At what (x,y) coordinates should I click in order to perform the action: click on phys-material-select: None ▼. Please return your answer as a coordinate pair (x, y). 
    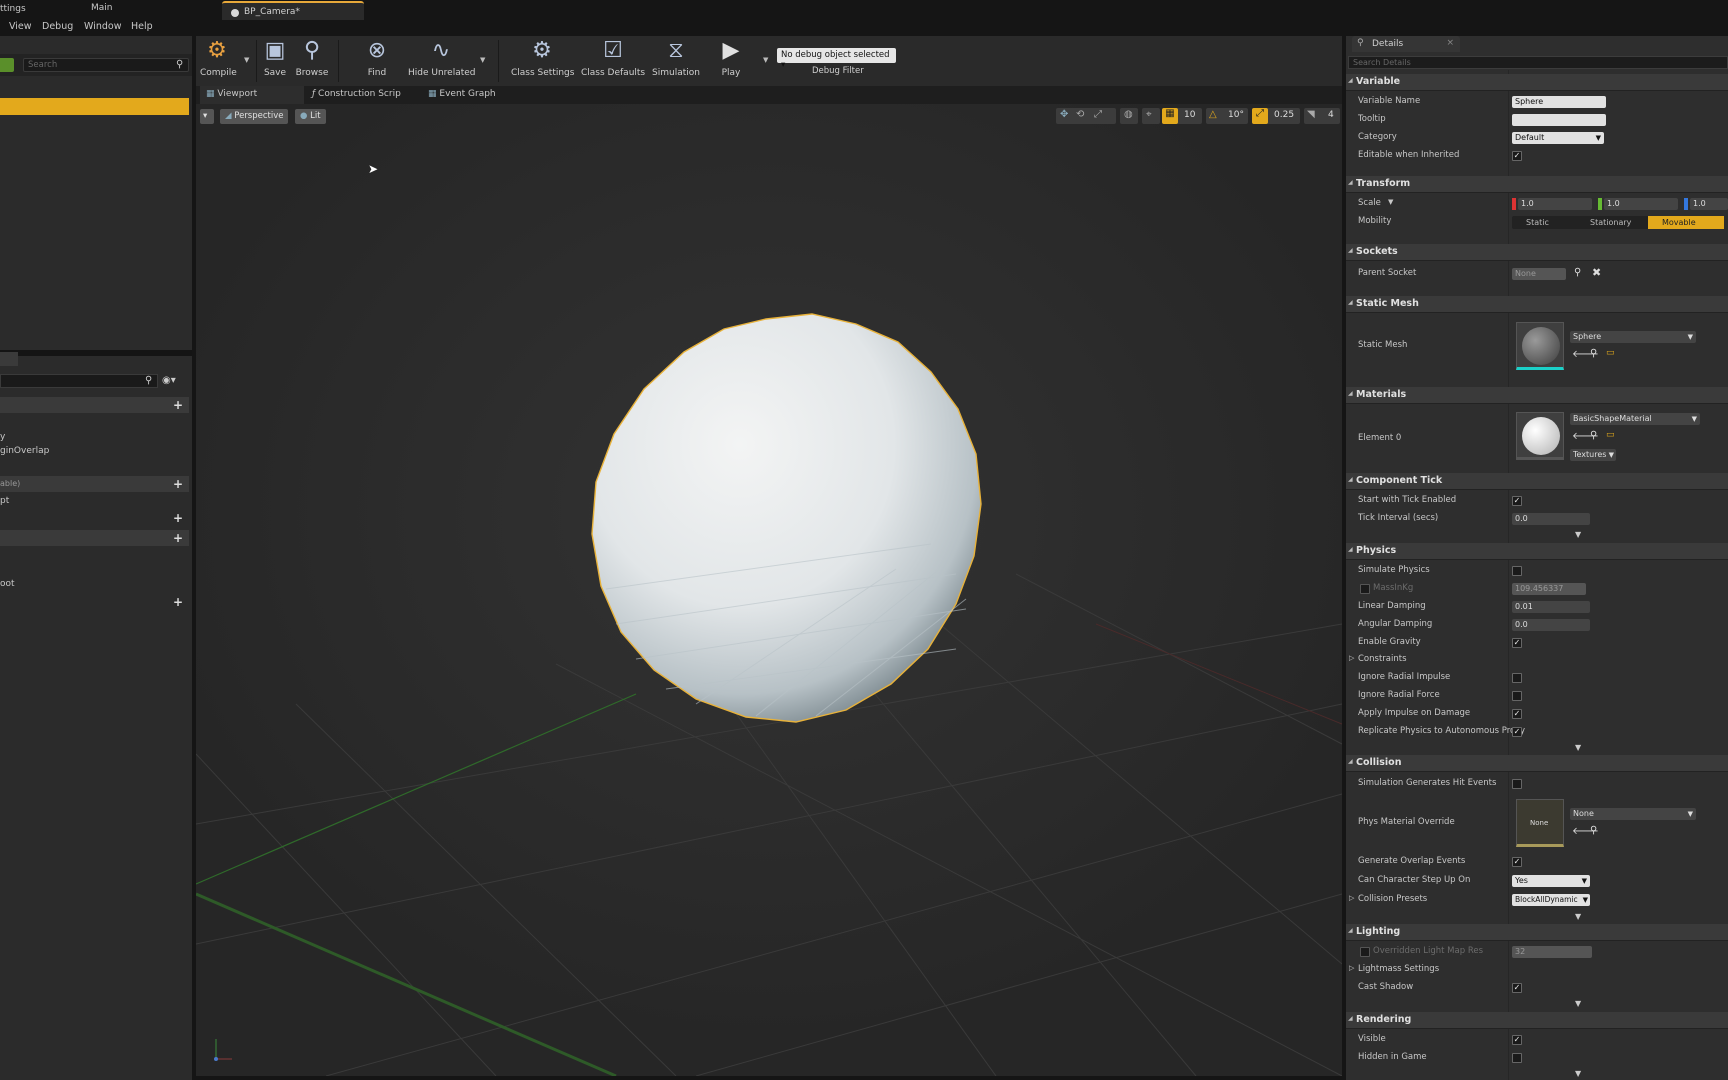
    Looking at the image, I should click on (1633, 814).